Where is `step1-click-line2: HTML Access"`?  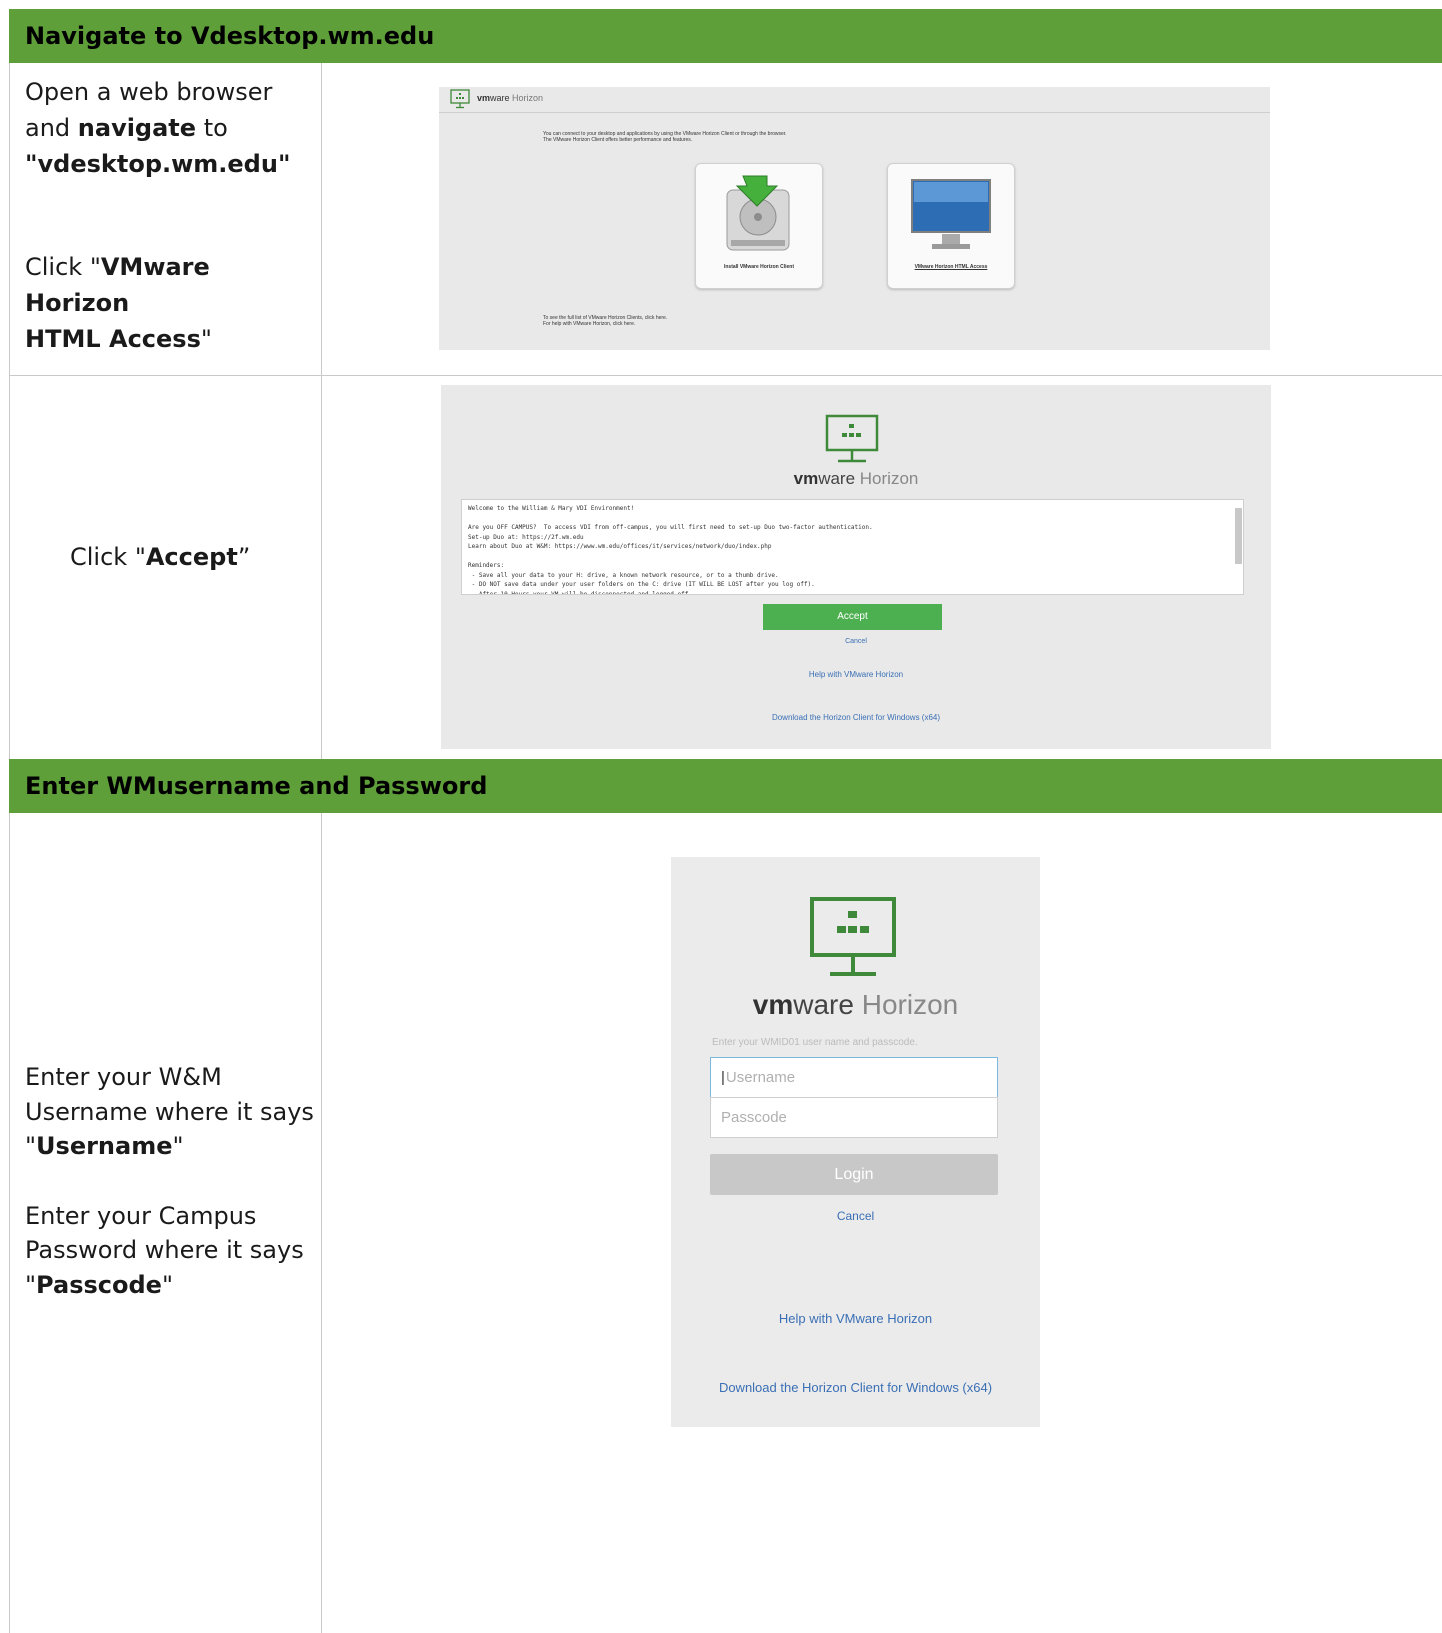 step1-click-line2: HTML Access" is located at coordinates (118, 339).